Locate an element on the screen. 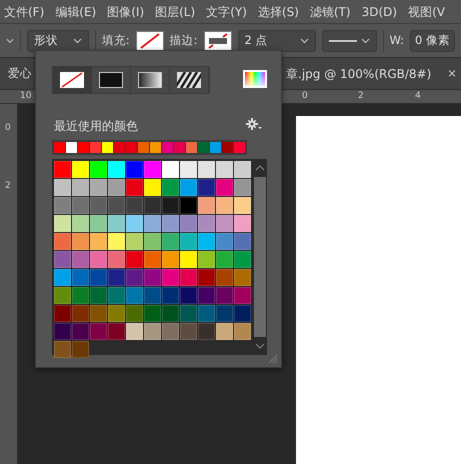  stroke-width-dropdown: 2 点 is located at coordinates (277, 41).